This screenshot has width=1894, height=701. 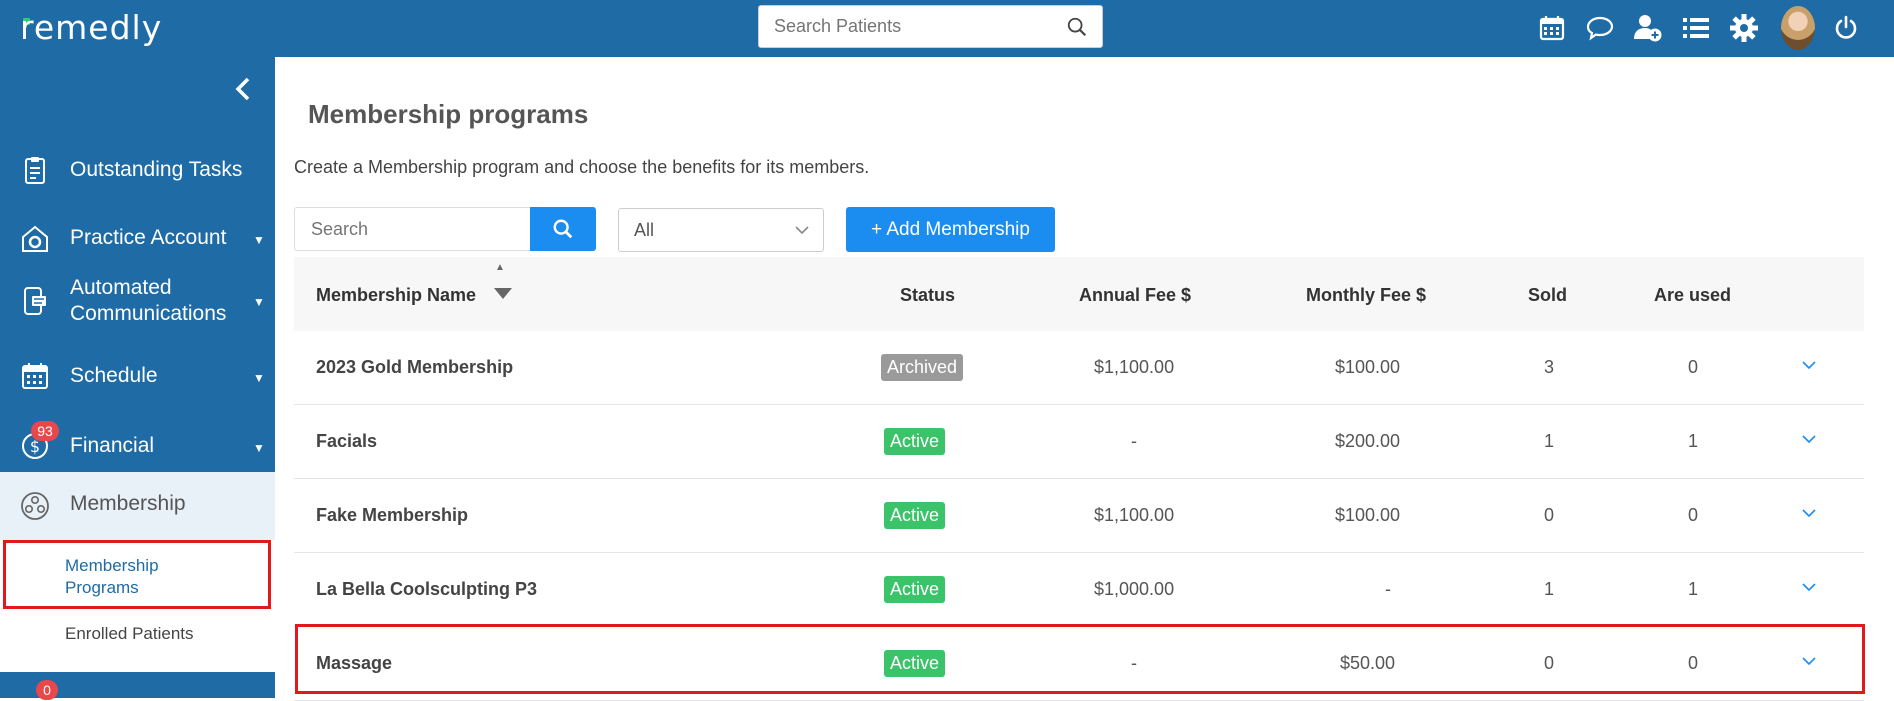 I want to click on sort-up-icon: ▲, so click(x=500, y=267).